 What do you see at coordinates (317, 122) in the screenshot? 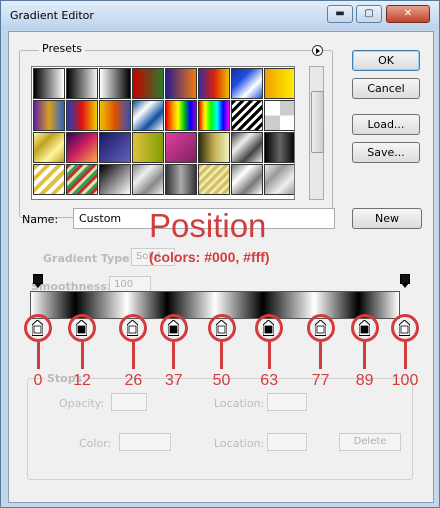
I see `scrollbar-thumb` at bounding box center [317, 122].